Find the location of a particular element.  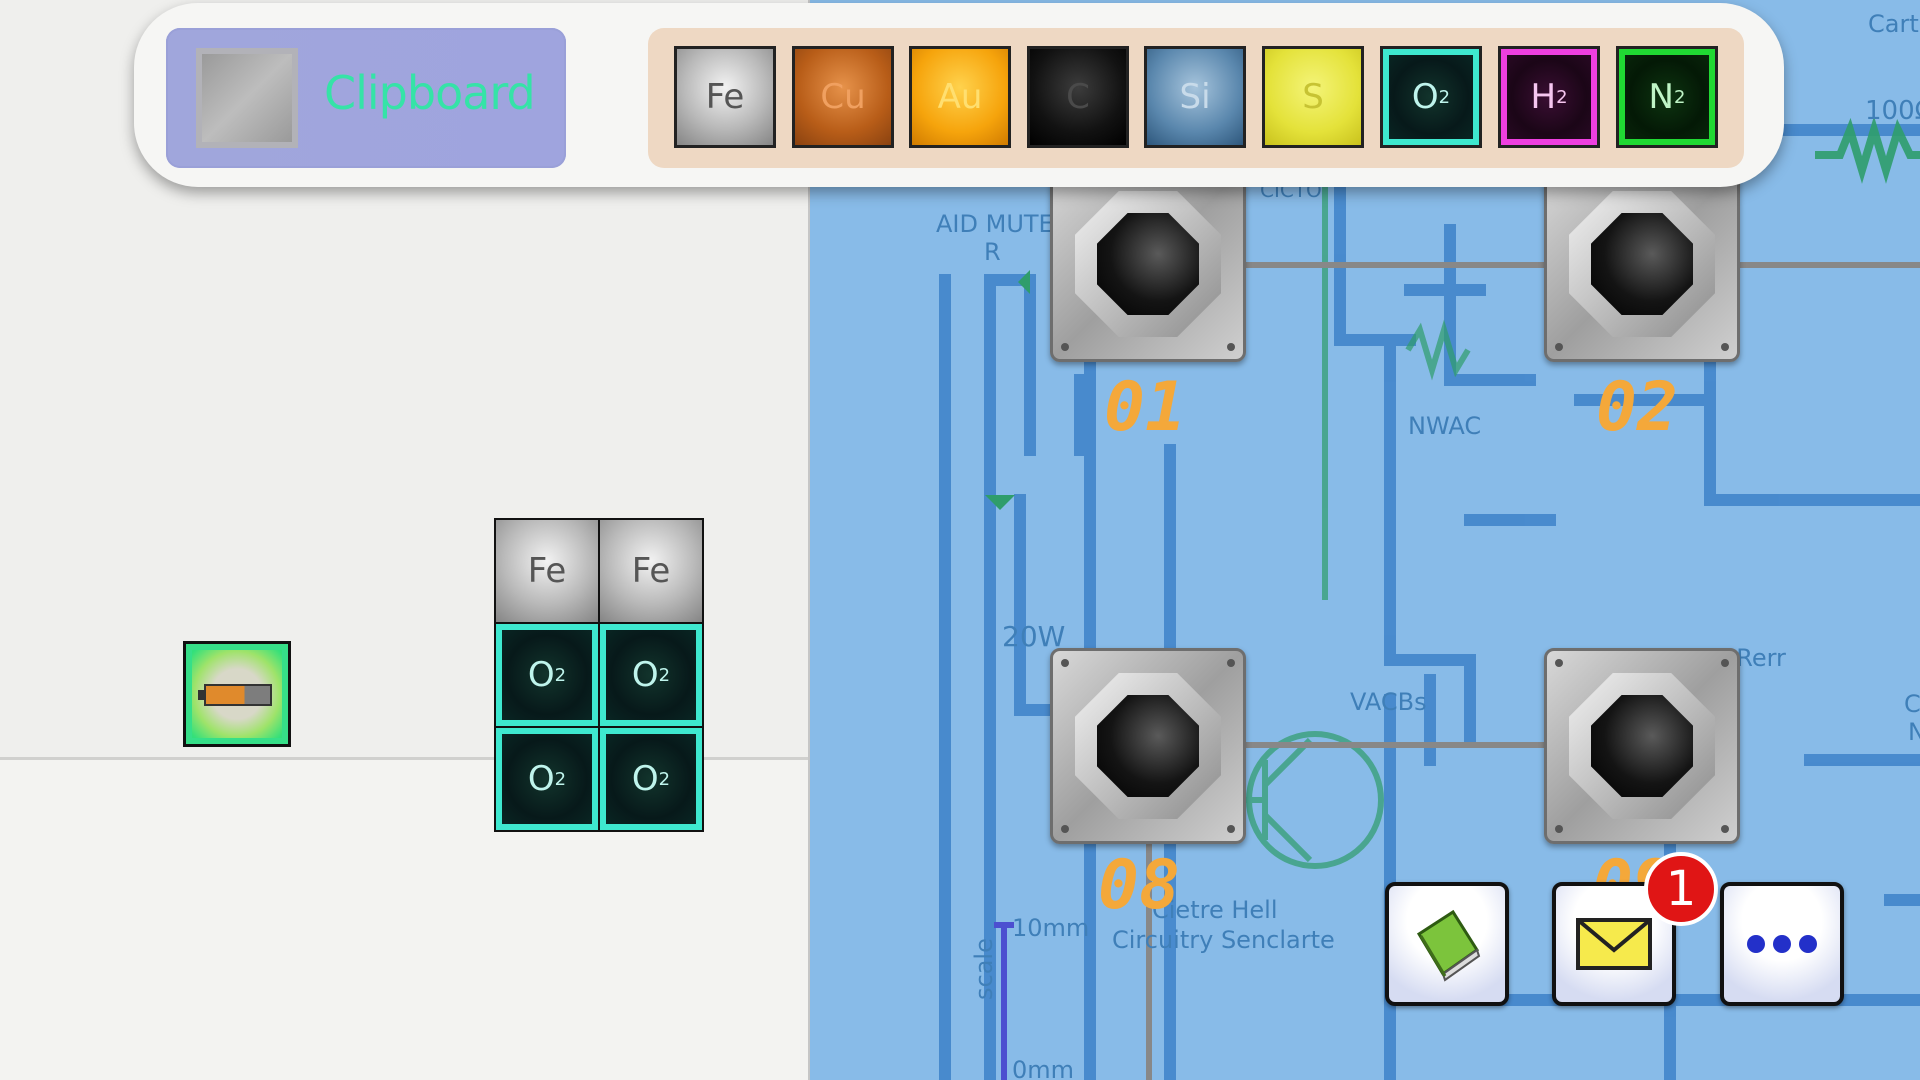

element-symbol: C is located at coordinates (1078, 97).